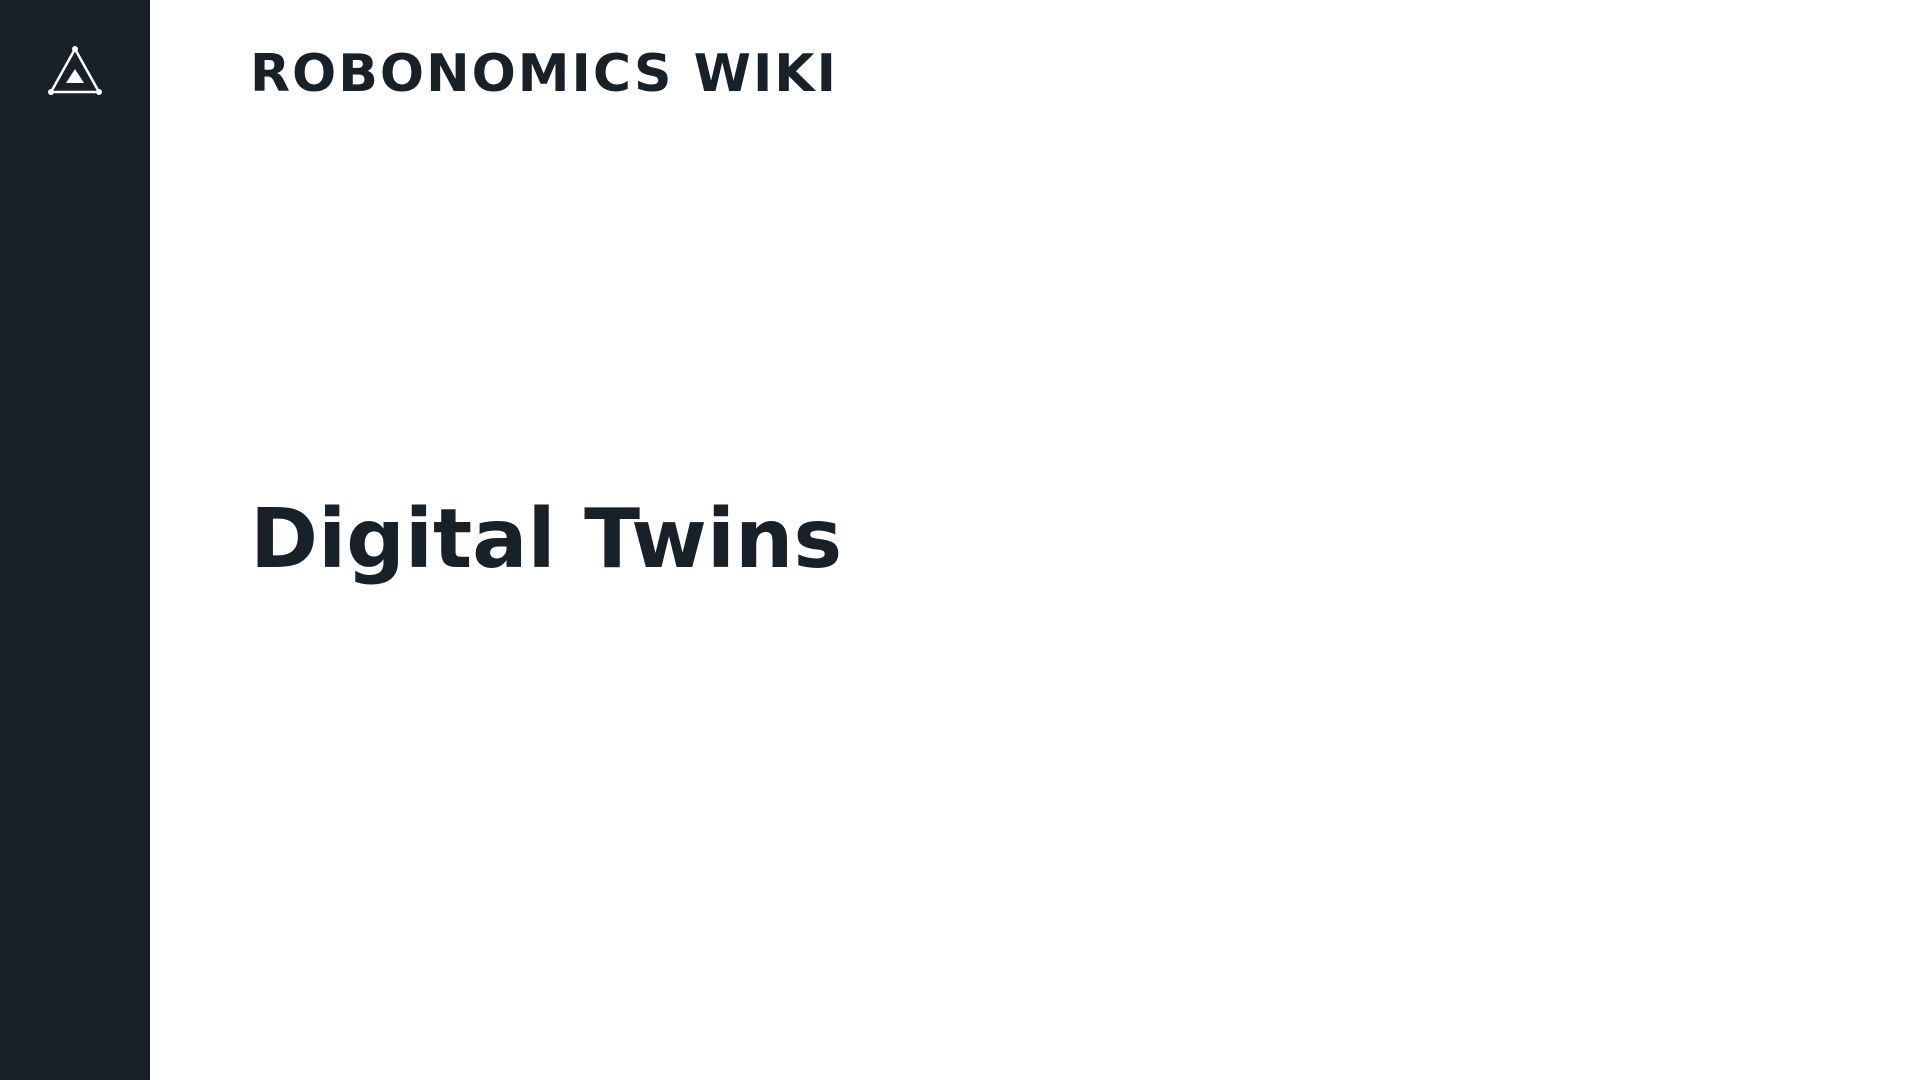 Image resolution: width=1920 pixels, height=1080 pixels. Describe the element at coordinates (546, 539) in the screenshot. I see `page-title: Digital Twins` at that location.